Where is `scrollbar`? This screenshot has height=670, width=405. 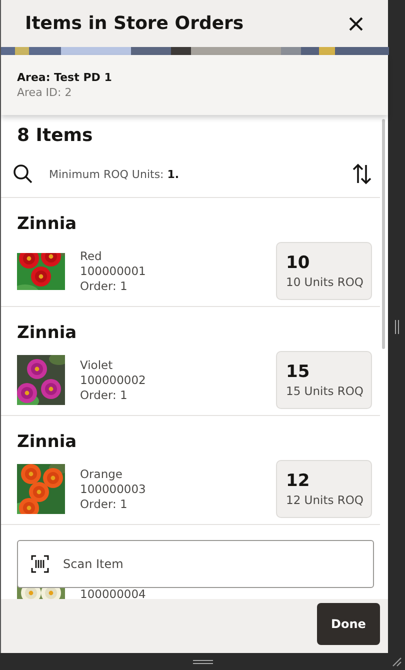
scrollbar is located at coordinates (383, 234).